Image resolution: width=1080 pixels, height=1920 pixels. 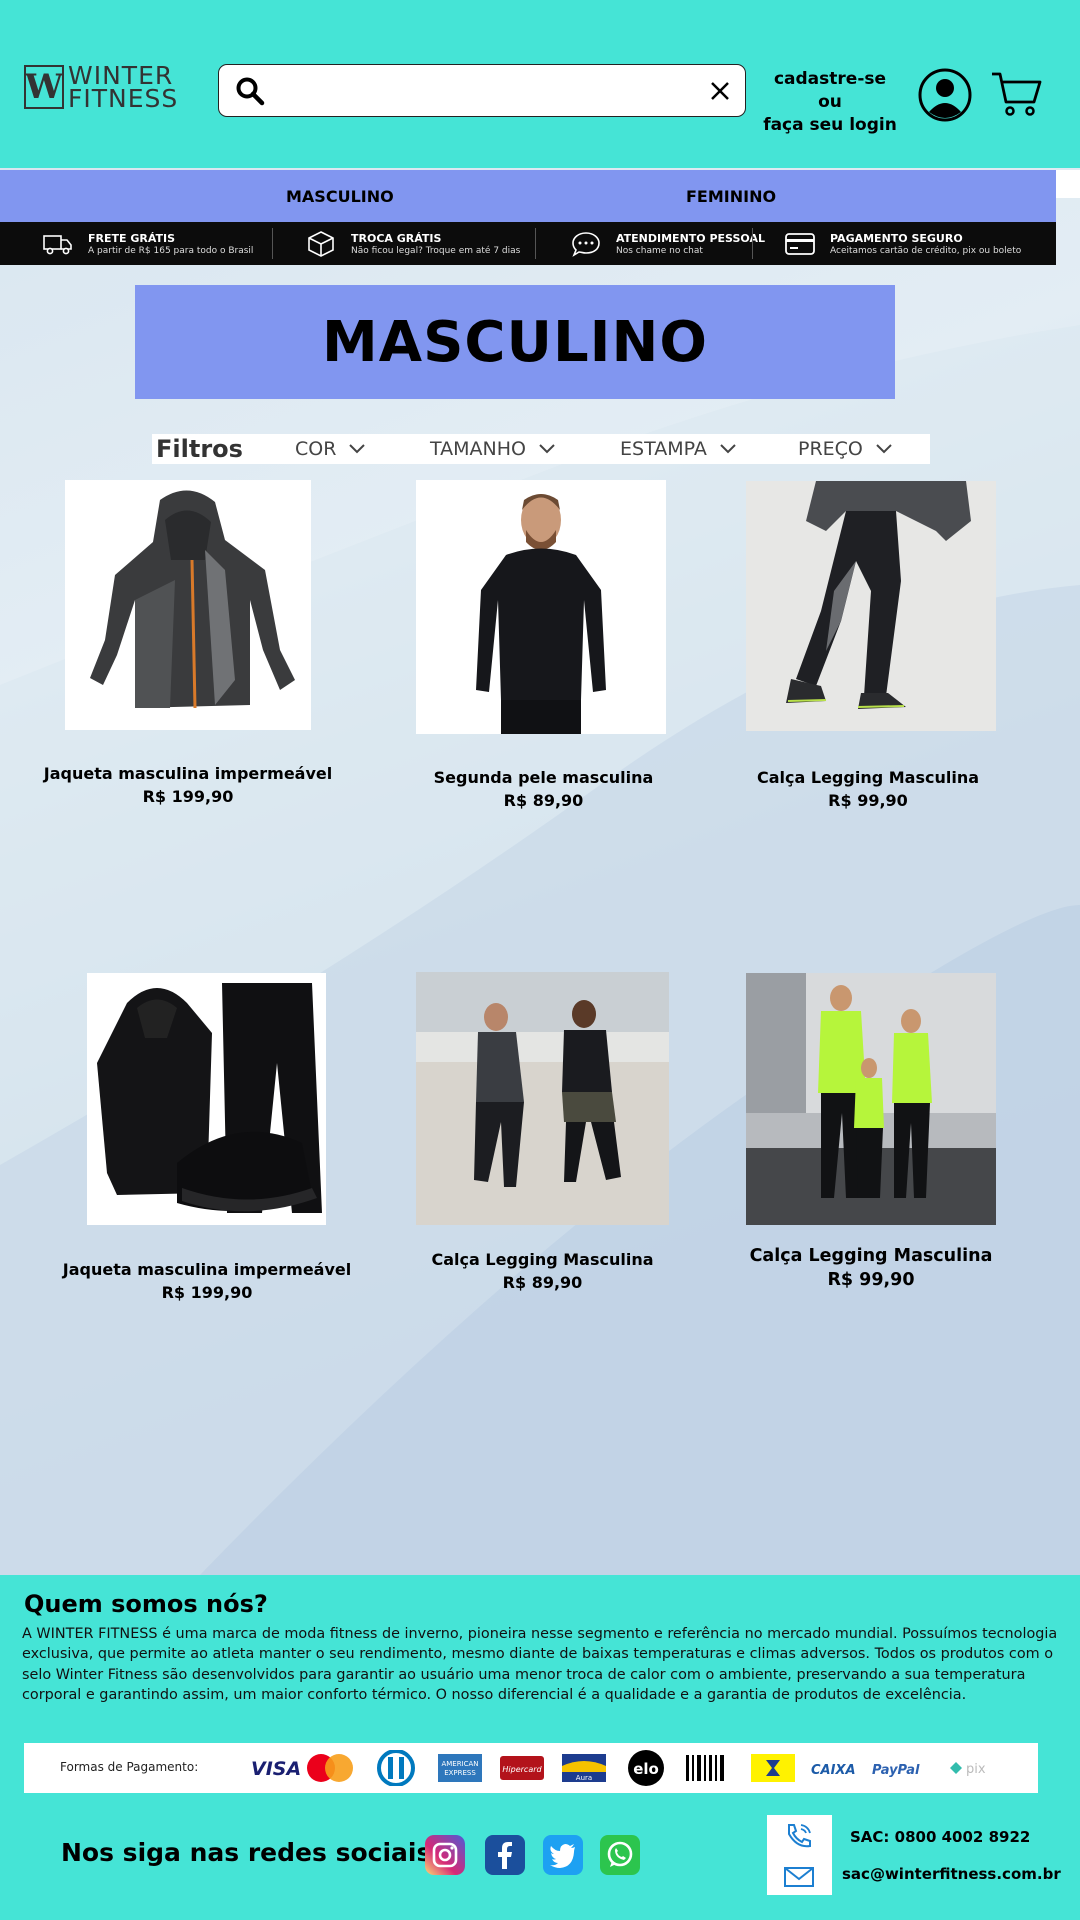 I want to click on page-title-banner: MASCULINO, so click(x=515, y=342).